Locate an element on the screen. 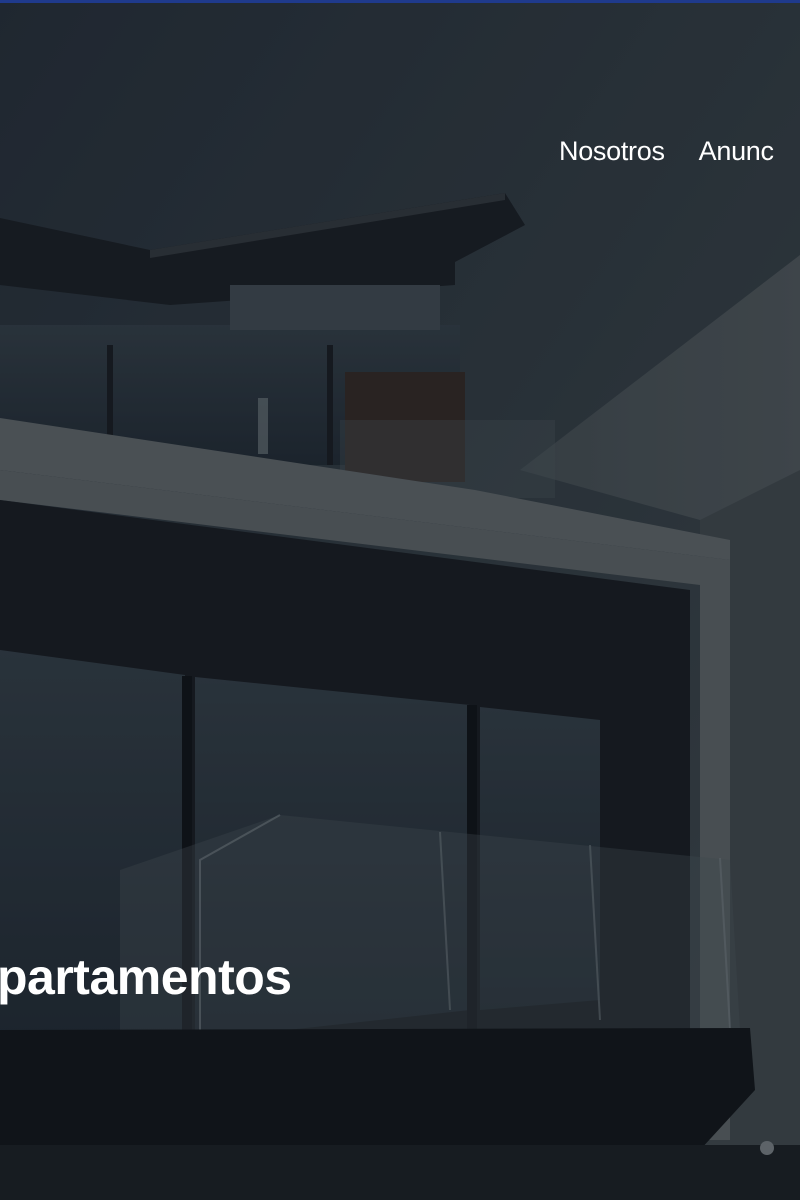  nav-link-nosotros: Nosotros is located at coordinates (612, 151).